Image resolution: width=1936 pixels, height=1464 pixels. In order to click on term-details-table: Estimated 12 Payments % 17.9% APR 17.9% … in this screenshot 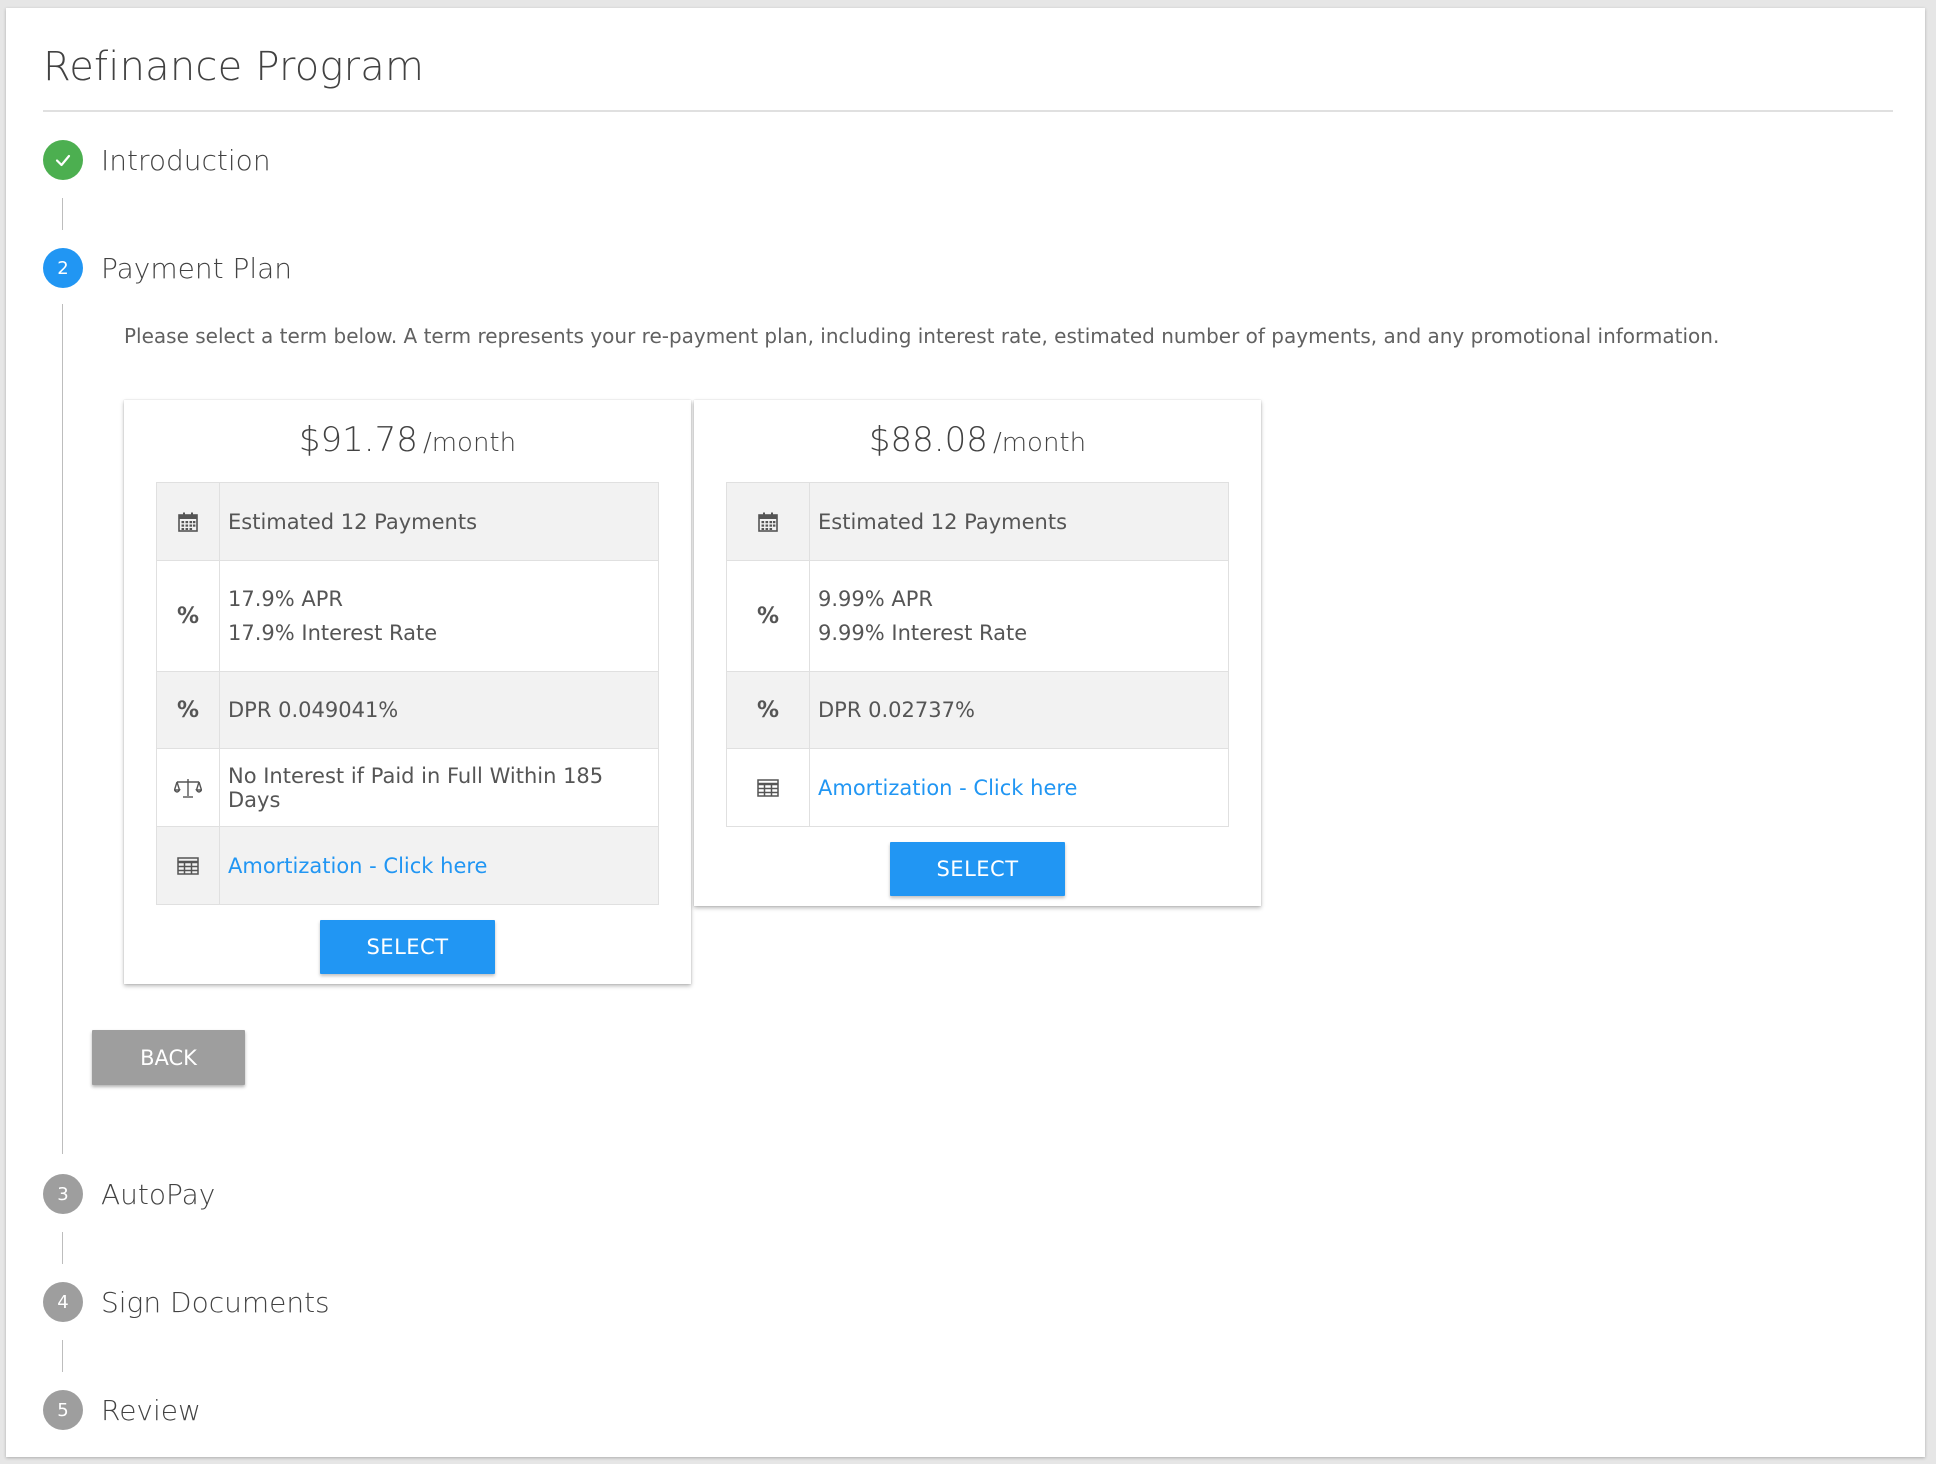, I will do `click(407, 693)`.